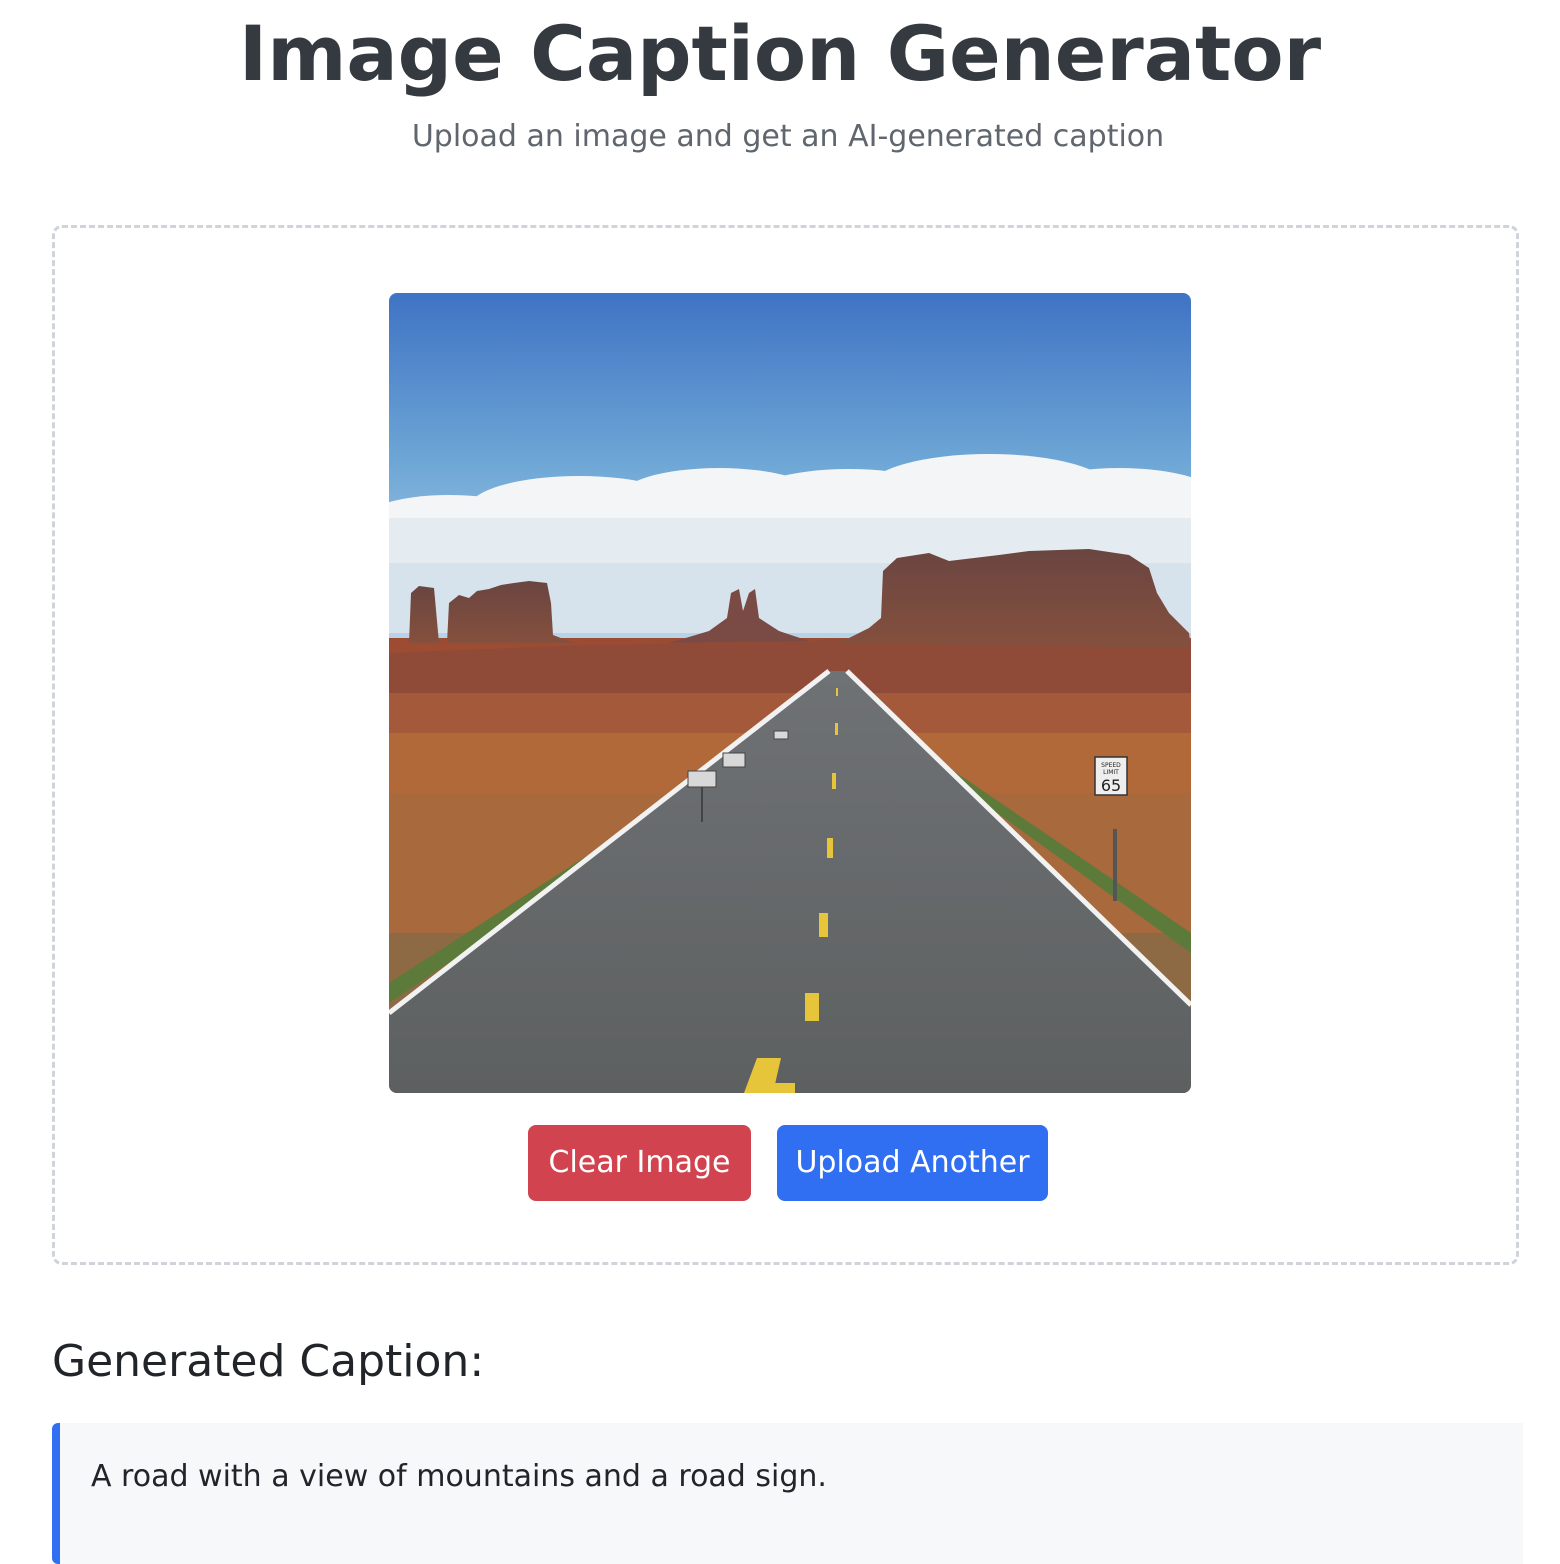  I want to click on sign-speed-text: SPEED, so click(1111, 765).